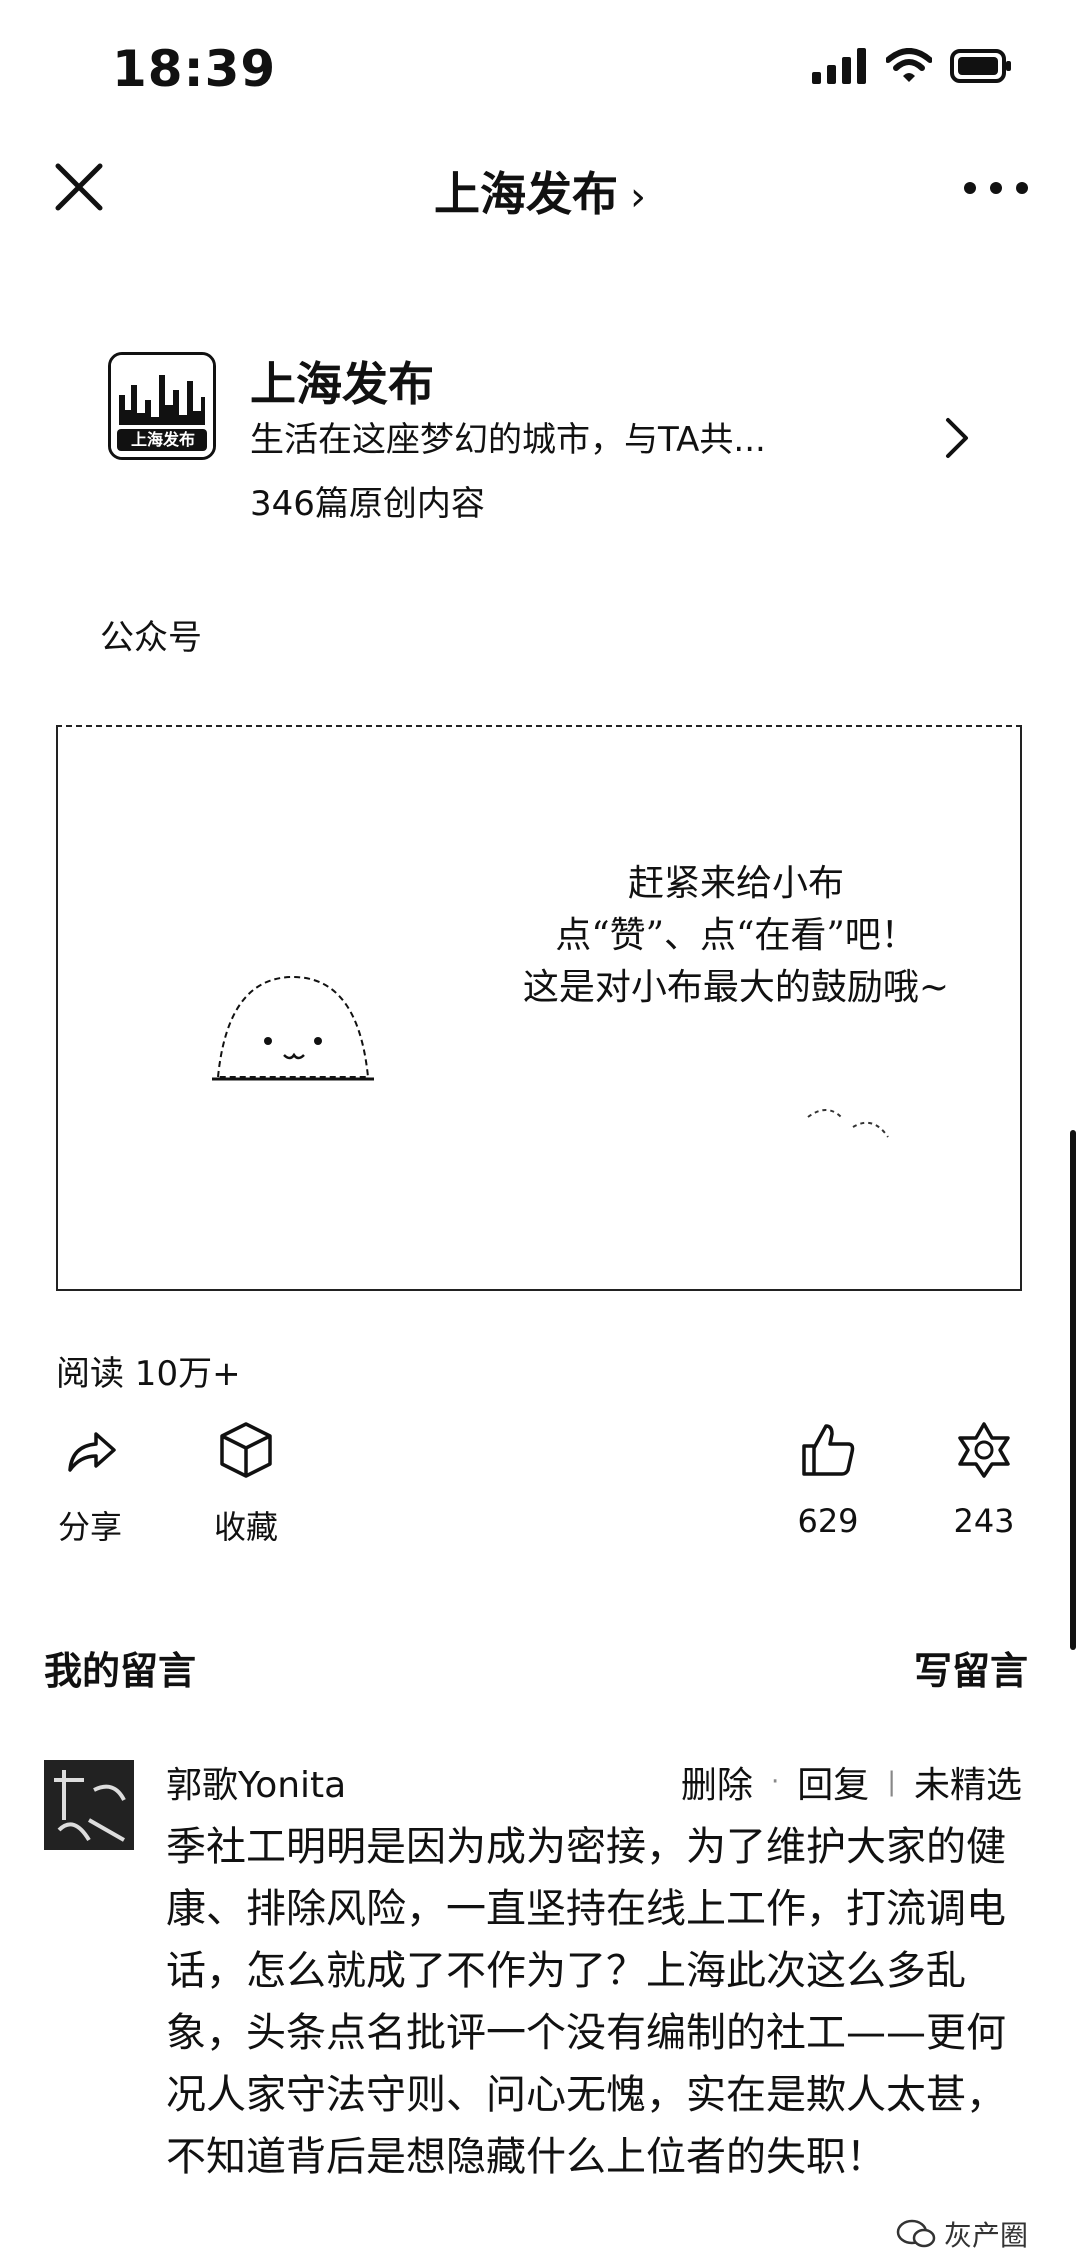 This screenshot has width=1080, height=2267. What do you see at coordinates (194, 69) in the screenshot?
I see `status-time: 18:39` at bounding box center [194, 69].